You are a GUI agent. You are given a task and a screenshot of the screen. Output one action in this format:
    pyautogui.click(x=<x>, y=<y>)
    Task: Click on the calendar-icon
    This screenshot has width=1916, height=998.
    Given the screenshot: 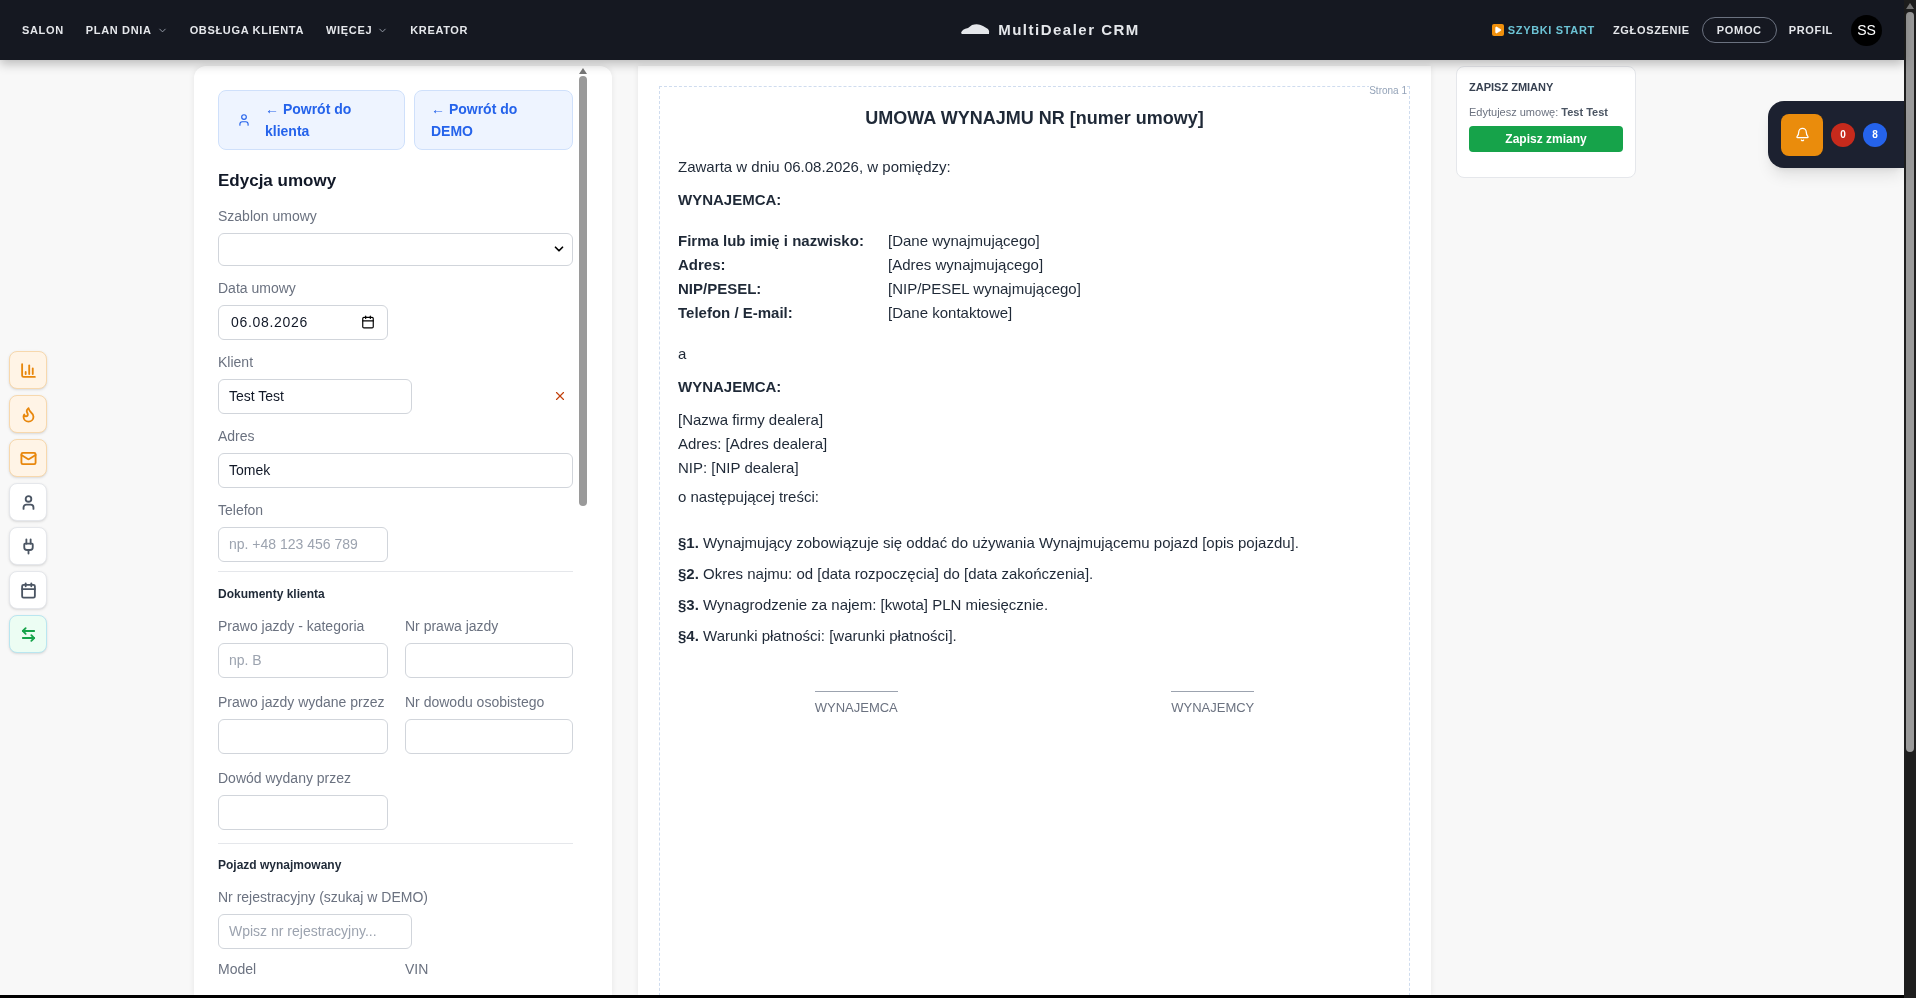 What is the action you would take?
    pyautogui.click(x=368, y=322)
    